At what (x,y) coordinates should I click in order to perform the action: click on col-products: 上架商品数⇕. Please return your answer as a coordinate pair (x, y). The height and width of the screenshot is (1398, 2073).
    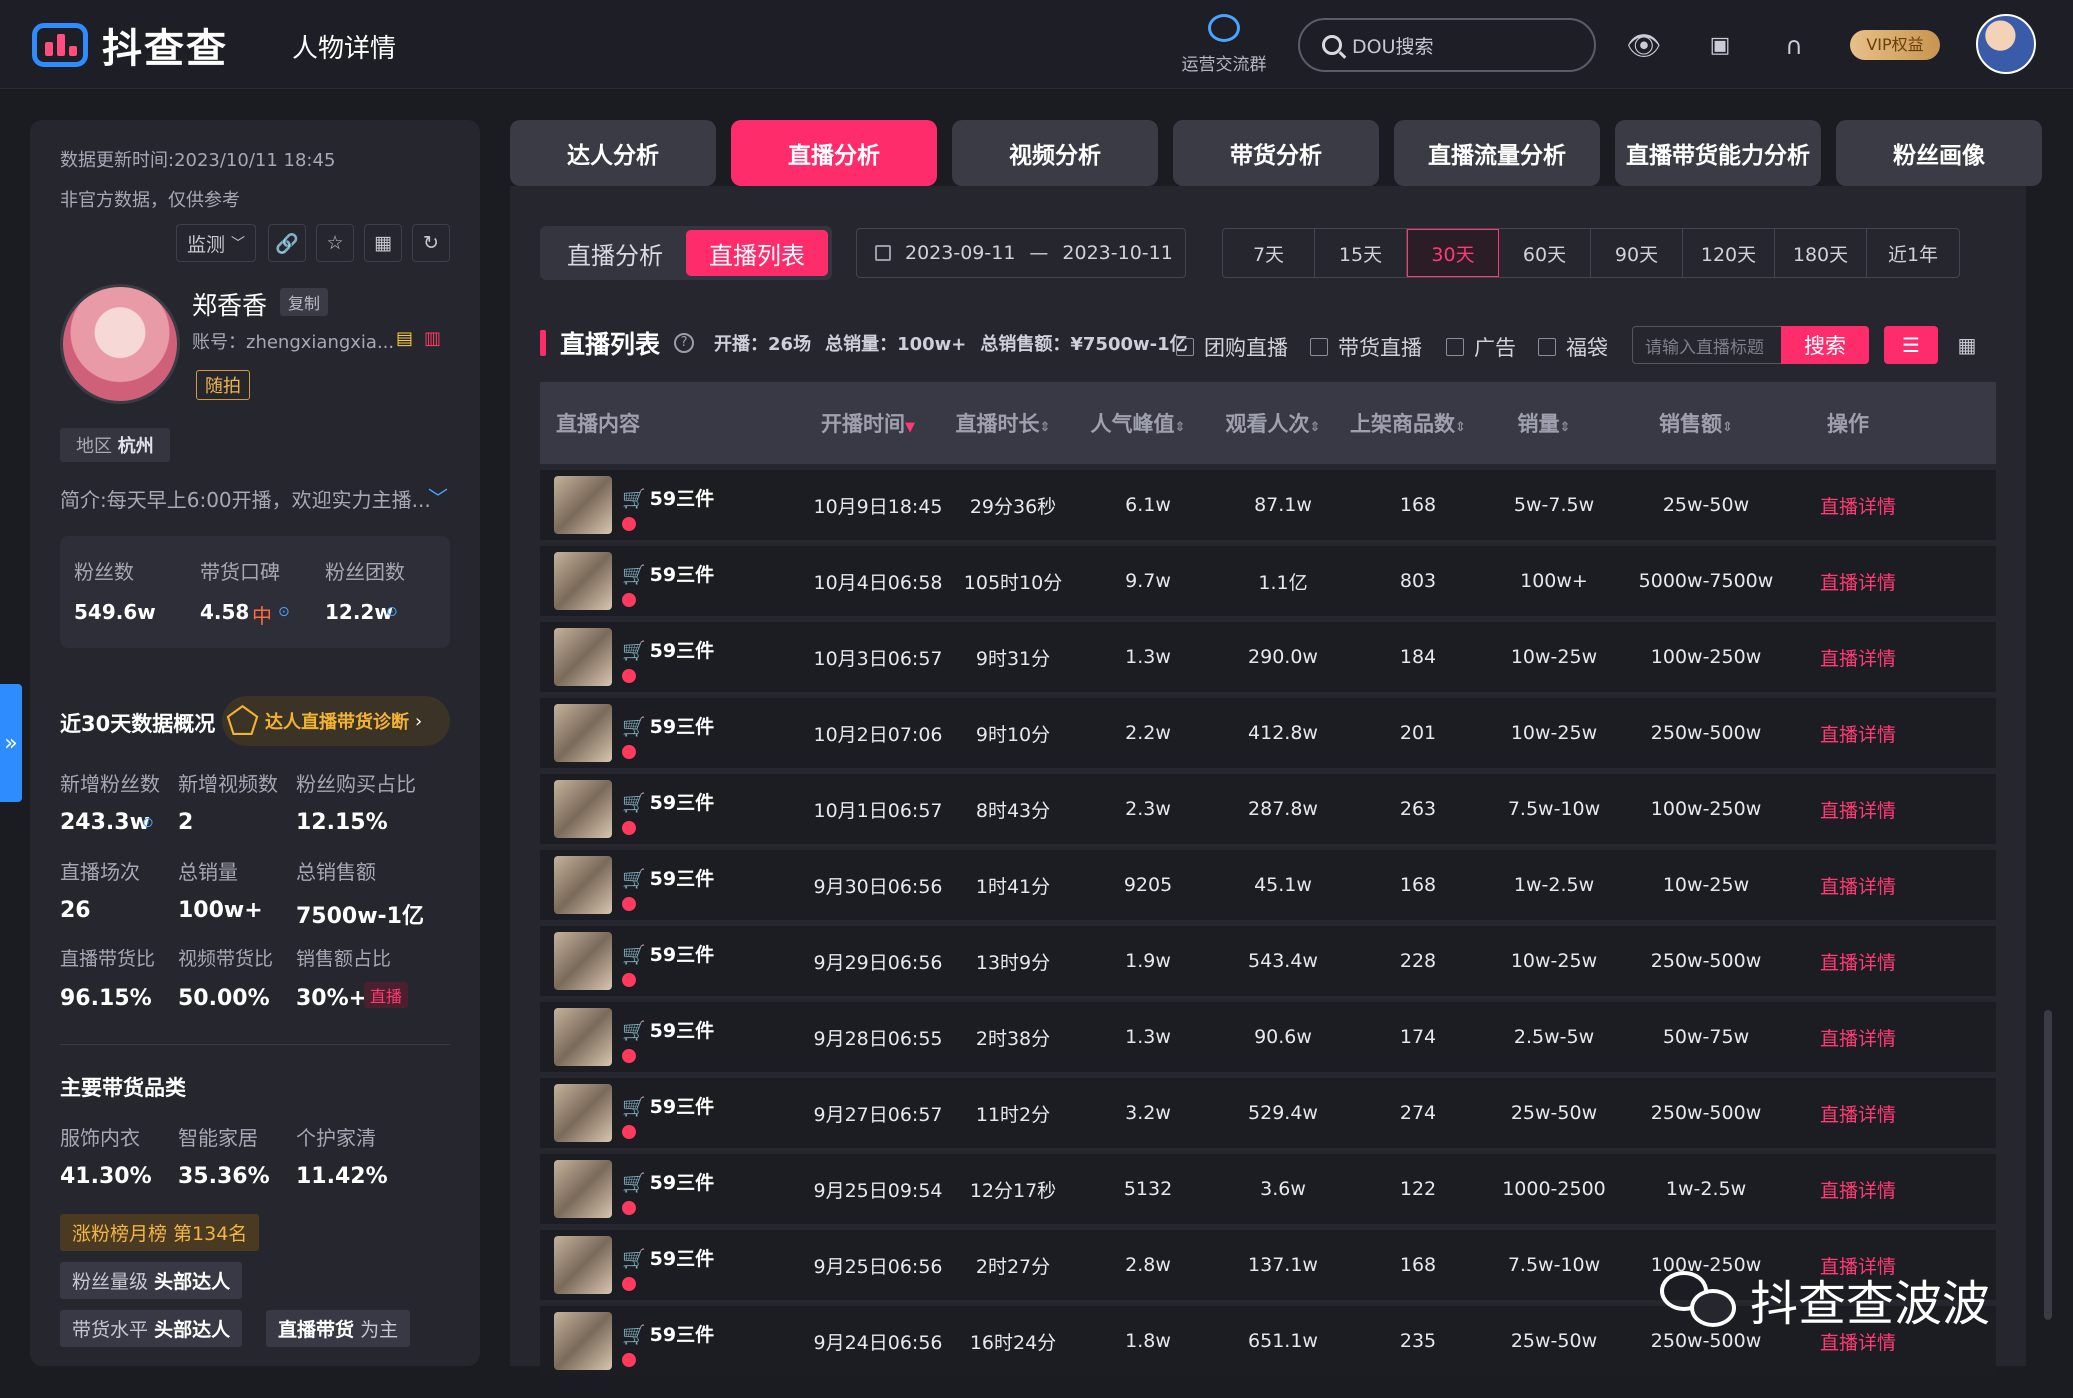
    Looking at the image, I should click on (1408, 423).